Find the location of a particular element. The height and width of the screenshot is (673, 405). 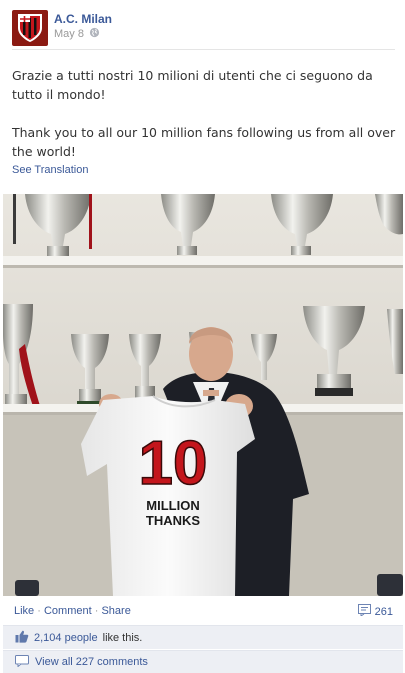

share-count-value: 261 is located at coordinates (383, 611).